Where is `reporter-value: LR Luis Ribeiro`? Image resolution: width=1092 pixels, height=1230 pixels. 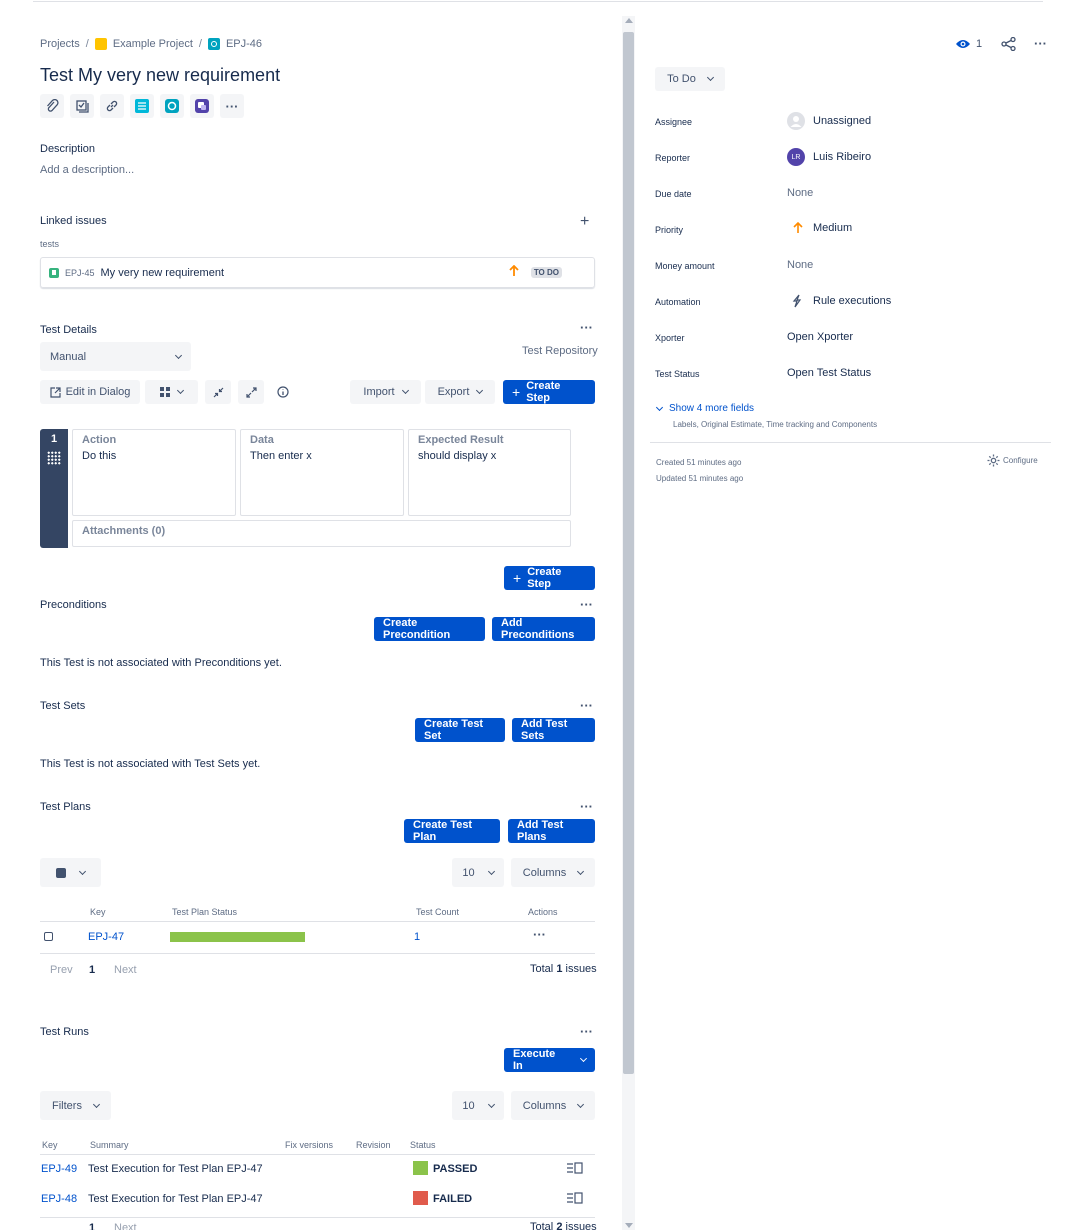 reporter-value: LR Luis Ribeiro is located at coordinates (829, 157).